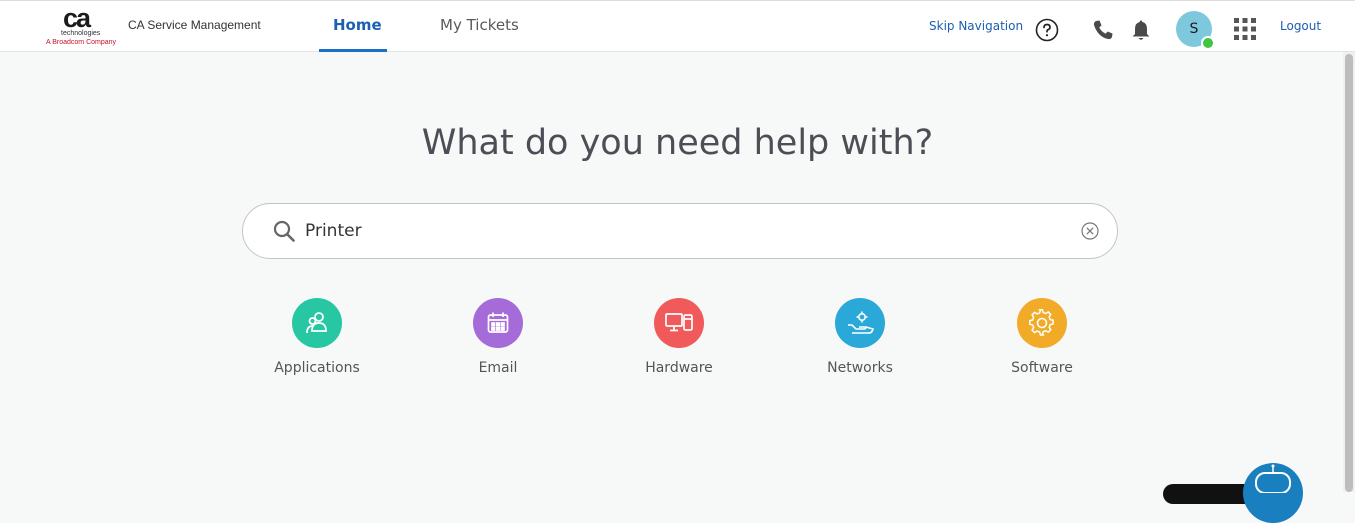 The image size is (1355, 523). What do you see at coordinates (976, 26) in the screenshot?
I see `skip-navigation-link: Skip Navigation` at bounding box center [976, 26].